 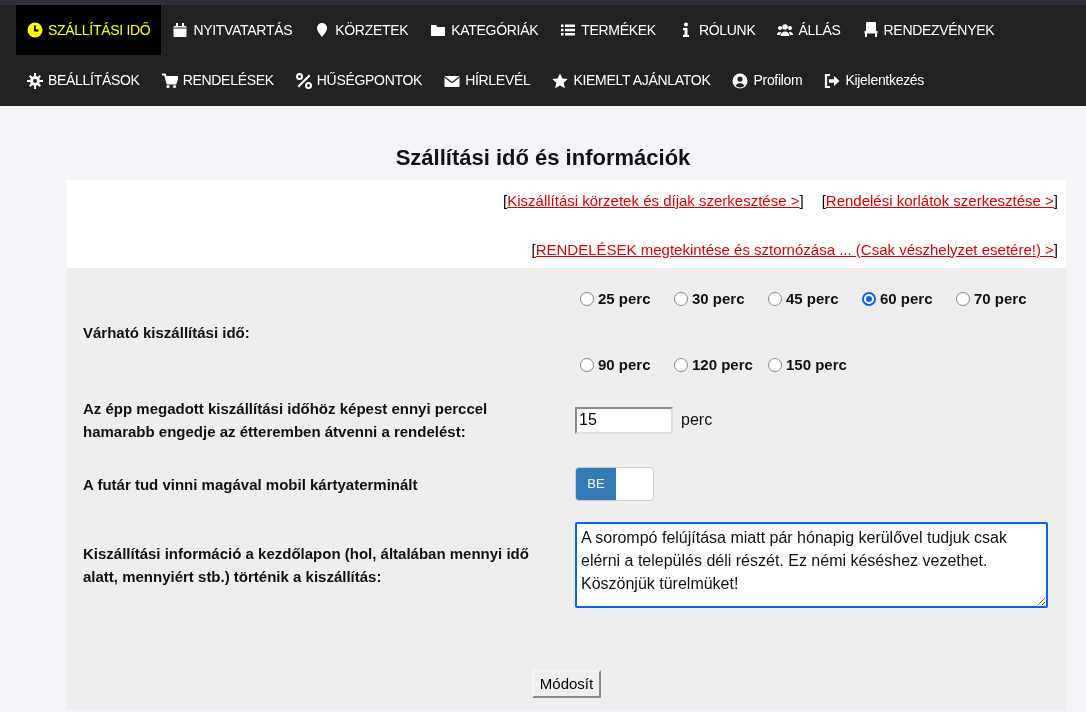 I want to click on field-label: A futár tud vinni magával mobil kártyaterminált, so click(x=250, y=484).